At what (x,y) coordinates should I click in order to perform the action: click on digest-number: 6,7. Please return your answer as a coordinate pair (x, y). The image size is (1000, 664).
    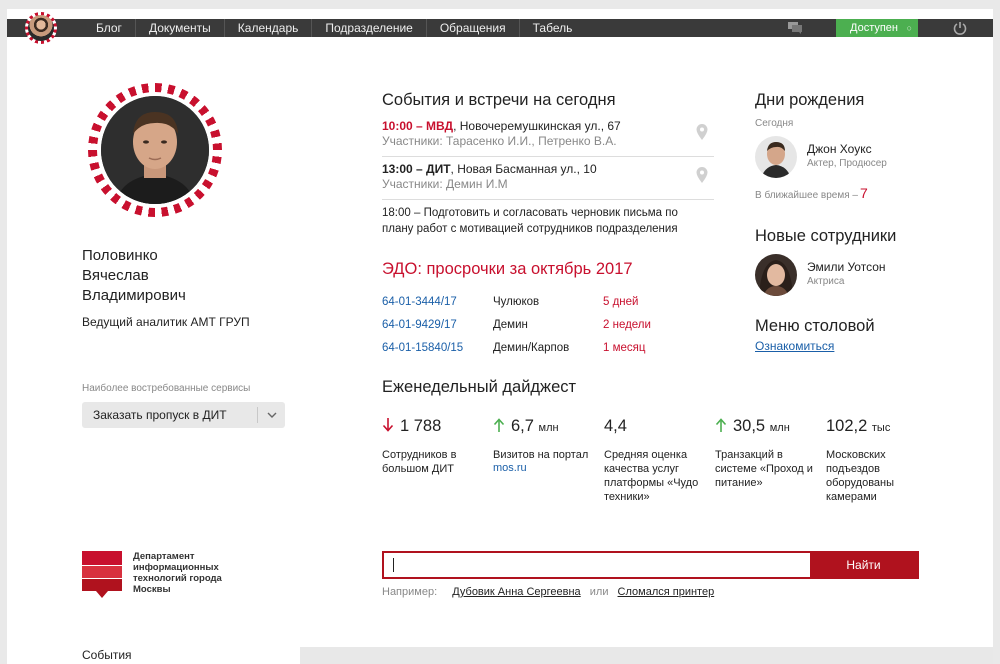
    Looking at the image, I should click on (522, 426).